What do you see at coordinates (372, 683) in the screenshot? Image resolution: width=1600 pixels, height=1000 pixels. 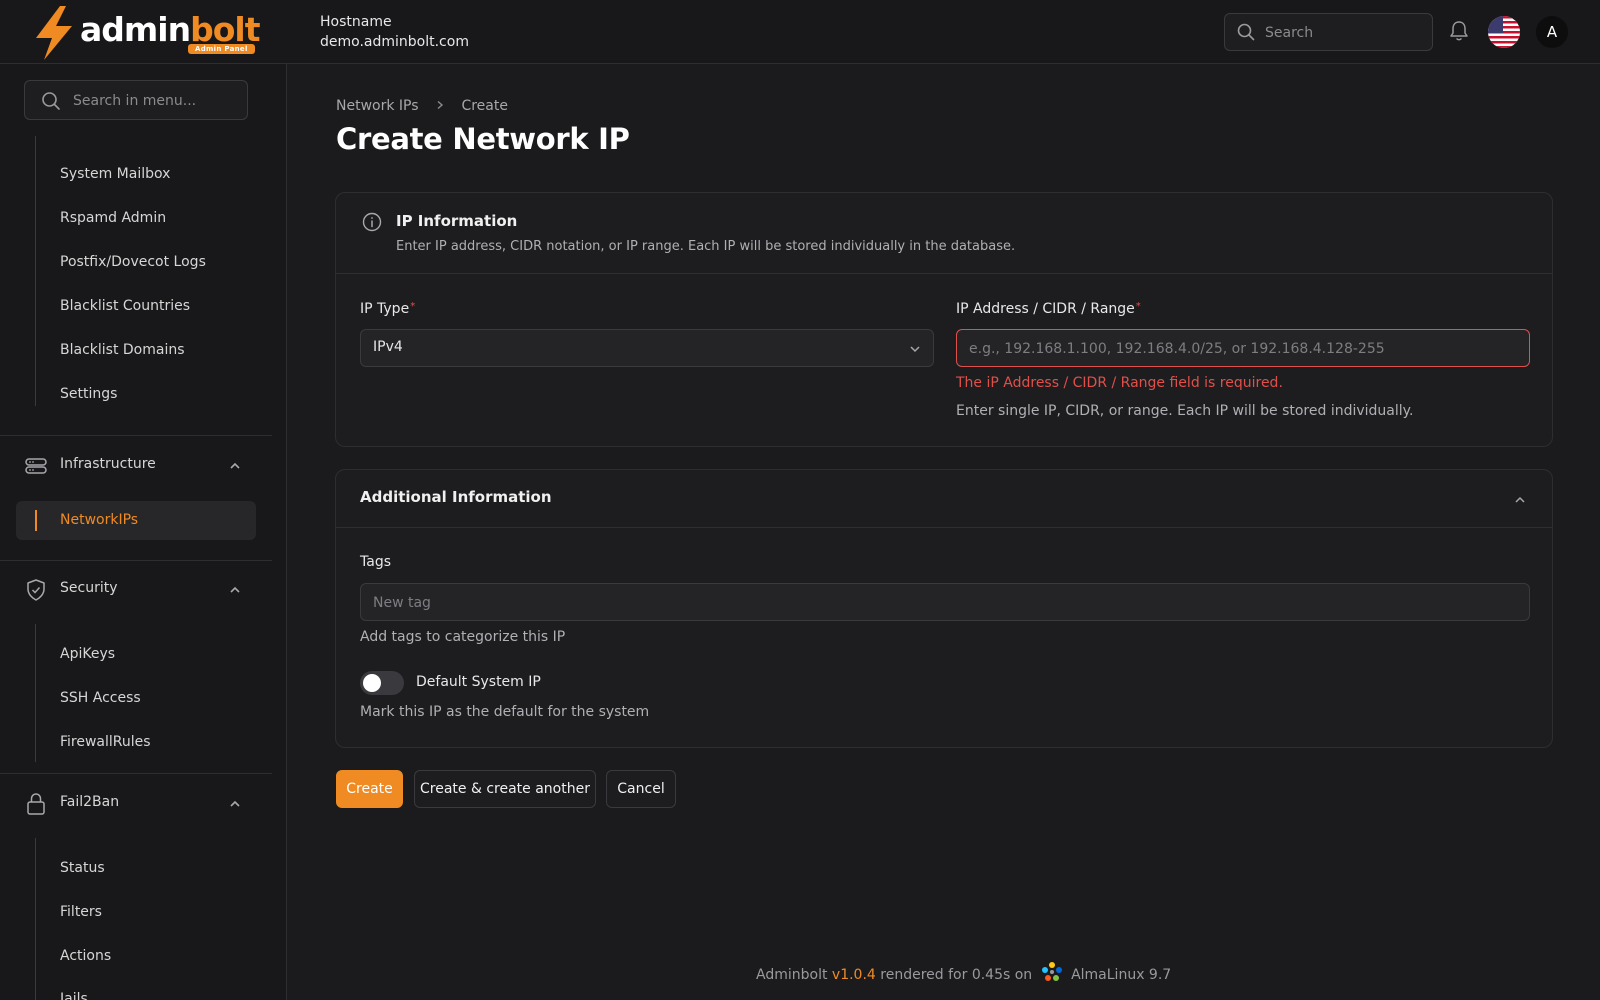 I see `toggle-knob` at bounding box center [372, 683].